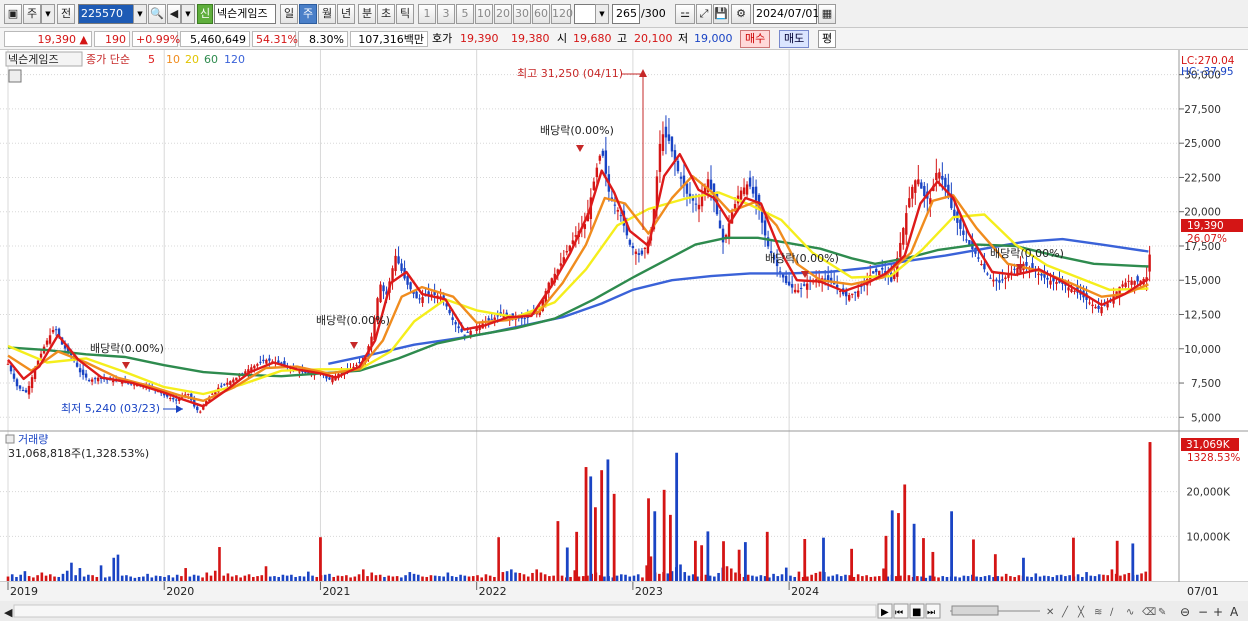  What do you see at coordinates (10, 439) in the screenshot?
I see `volume-panel-icon` at bounding box center [10, 439].